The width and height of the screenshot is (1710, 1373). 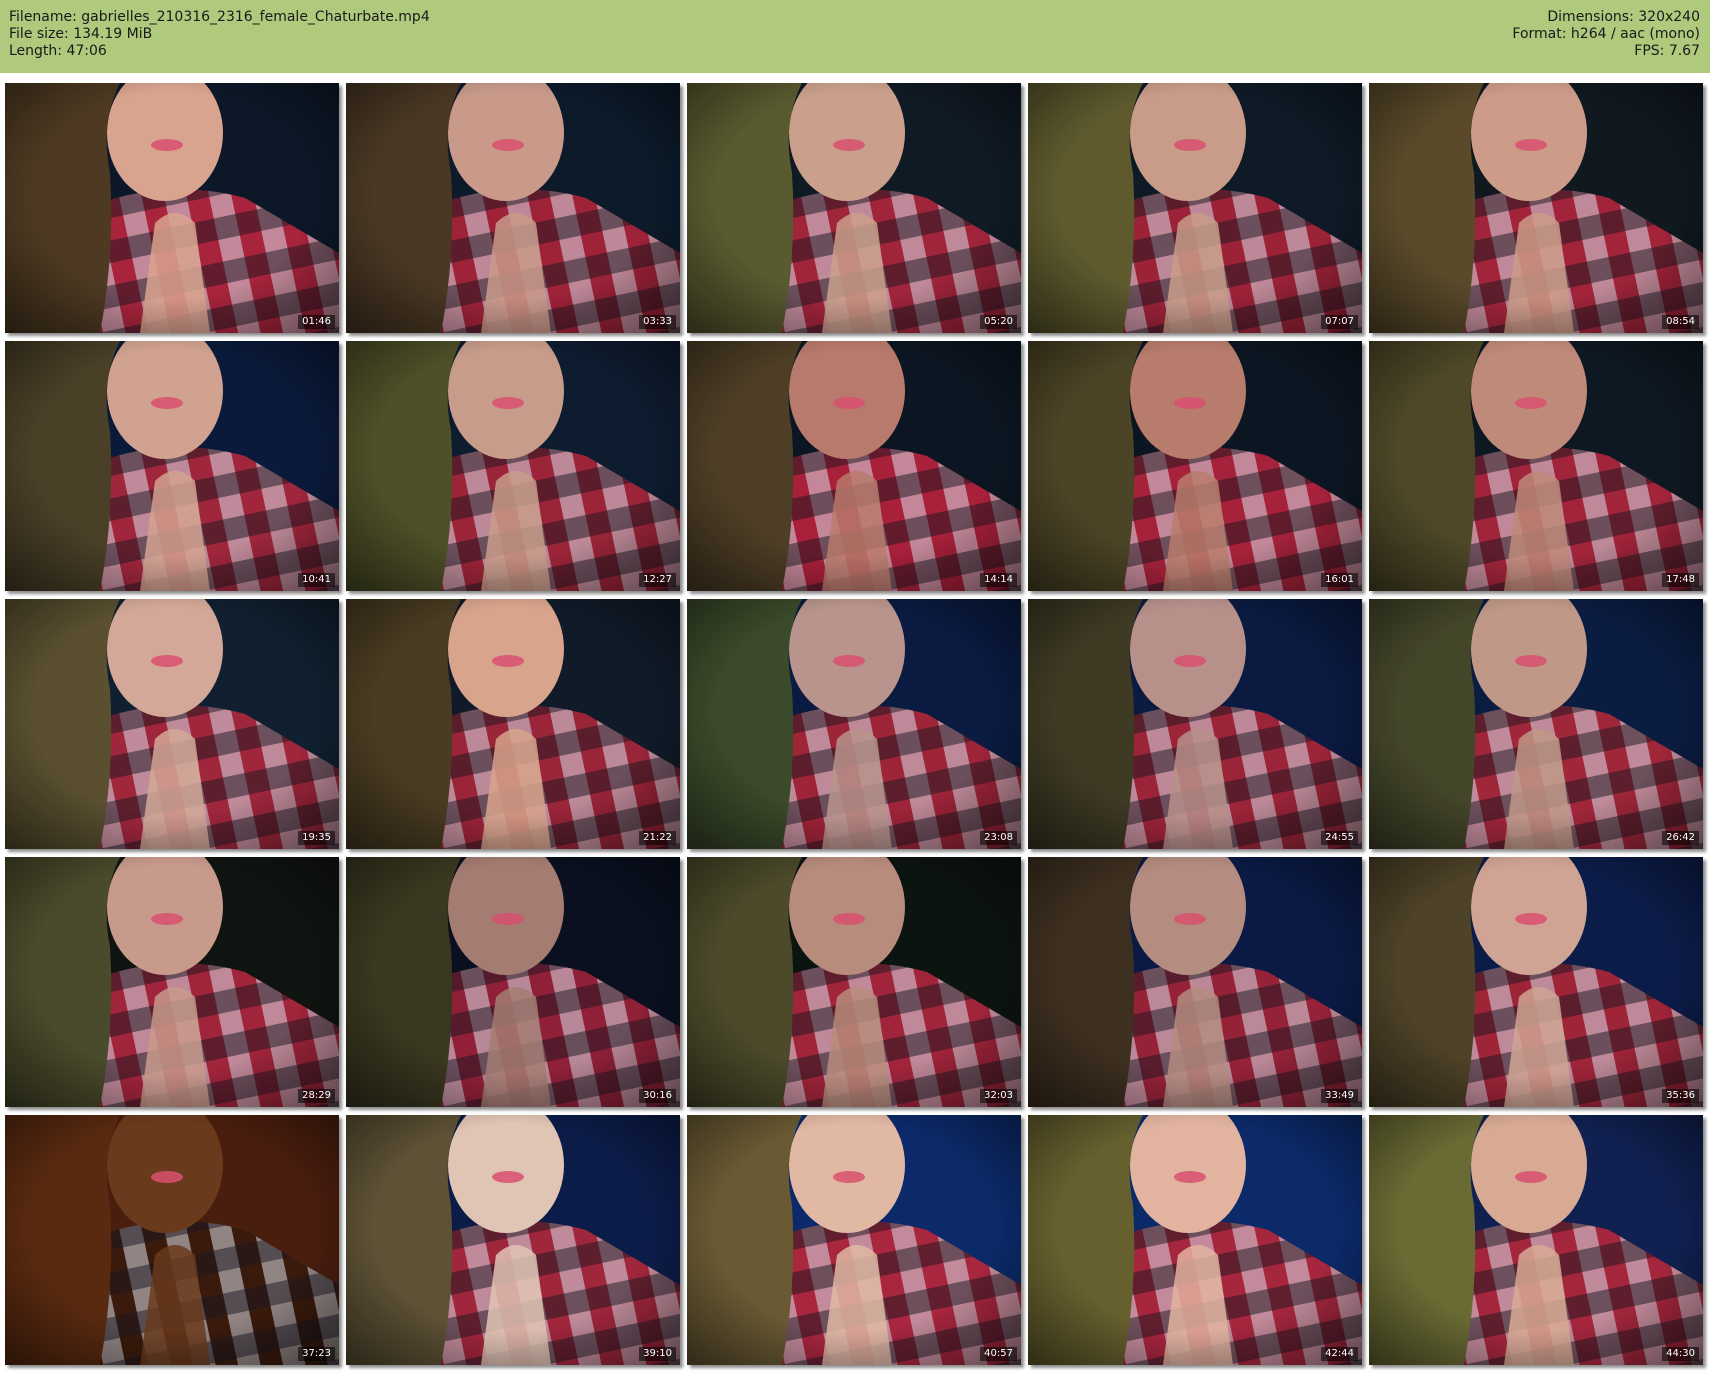 What do you see at coordinates (998, 322) in the screenshot?
I see `timestamp-label: 05:20` at bounding box center [998, 322].